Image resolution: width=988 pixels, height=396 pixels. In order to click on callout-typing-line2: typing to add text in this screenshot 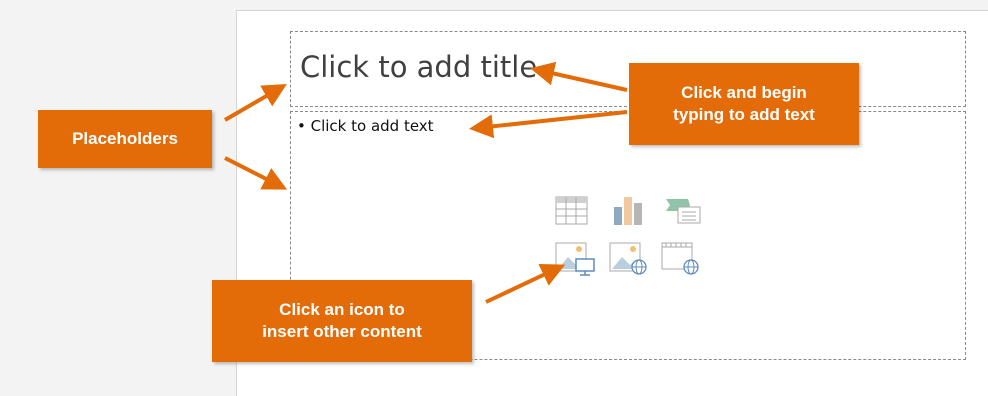, I will do `click(744, 114)`.